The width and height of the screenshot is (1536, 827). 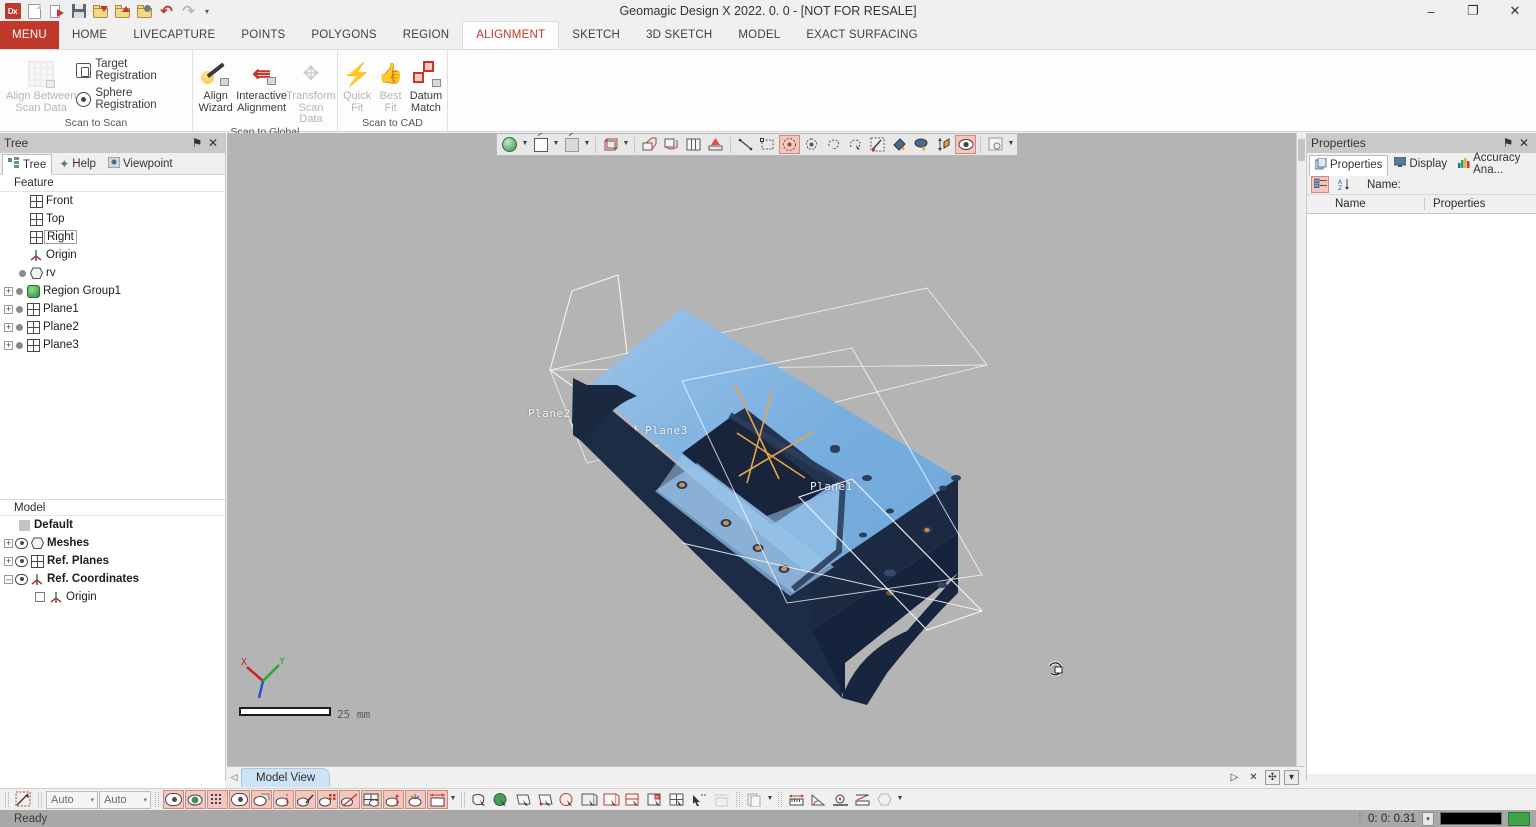 What do you see at coordinates (371, 799) in the screenshot?
I see `show-planes-icon` at bounding box center [371, 799].